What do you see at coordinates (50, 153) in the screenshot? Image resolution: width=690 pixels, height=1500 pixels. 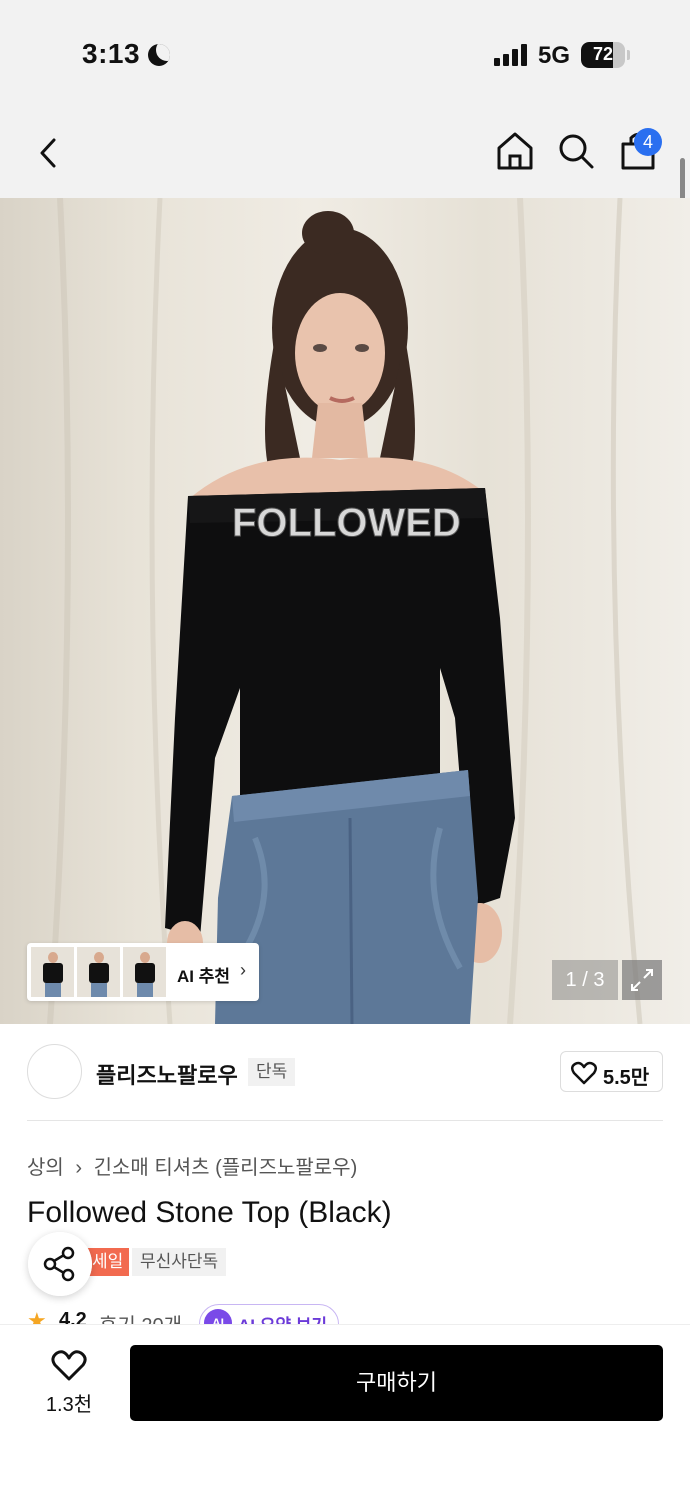 I see `back-button` at bounding box center [50, 153].